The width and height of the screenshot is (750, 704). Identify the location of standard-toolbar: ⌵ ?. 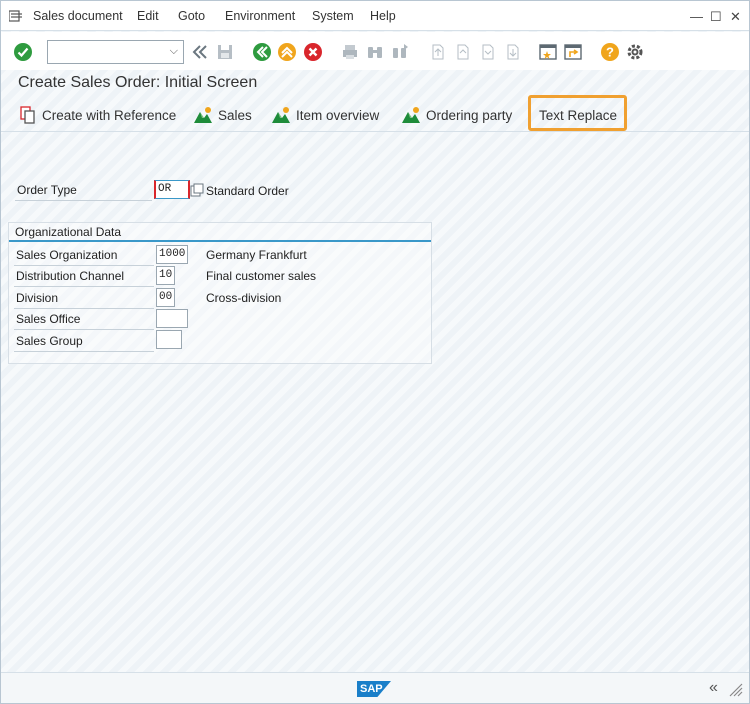
(375, 51).